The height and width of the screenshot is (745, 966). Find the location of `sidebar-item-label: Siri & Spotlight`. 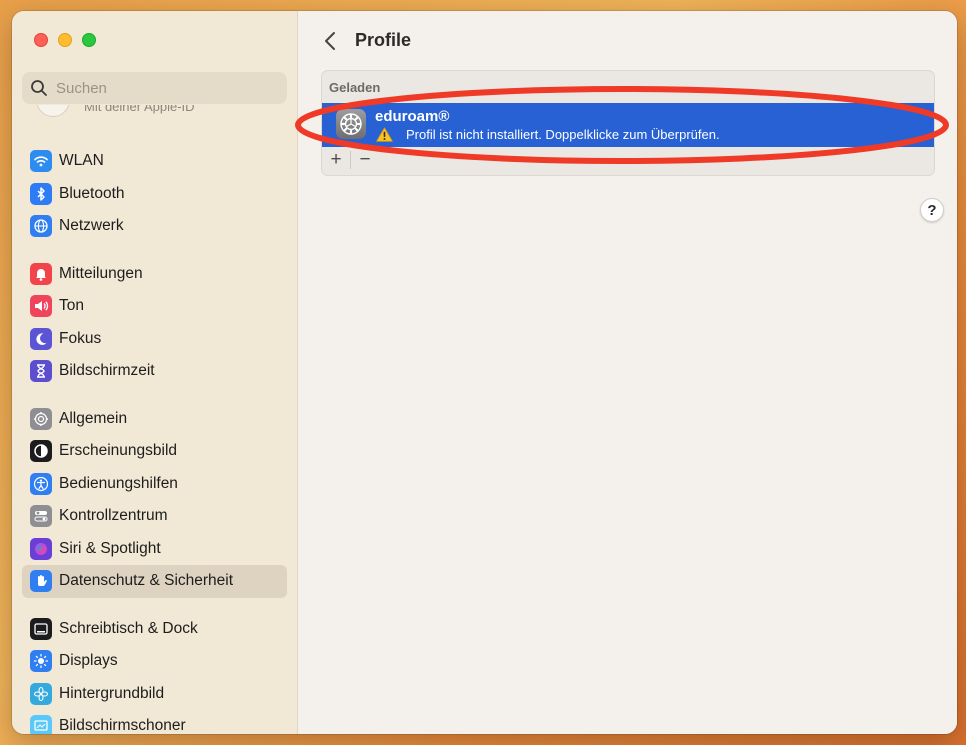

sidebar-item-label: Siri & Spotlight is located at coordinates (110, 548).